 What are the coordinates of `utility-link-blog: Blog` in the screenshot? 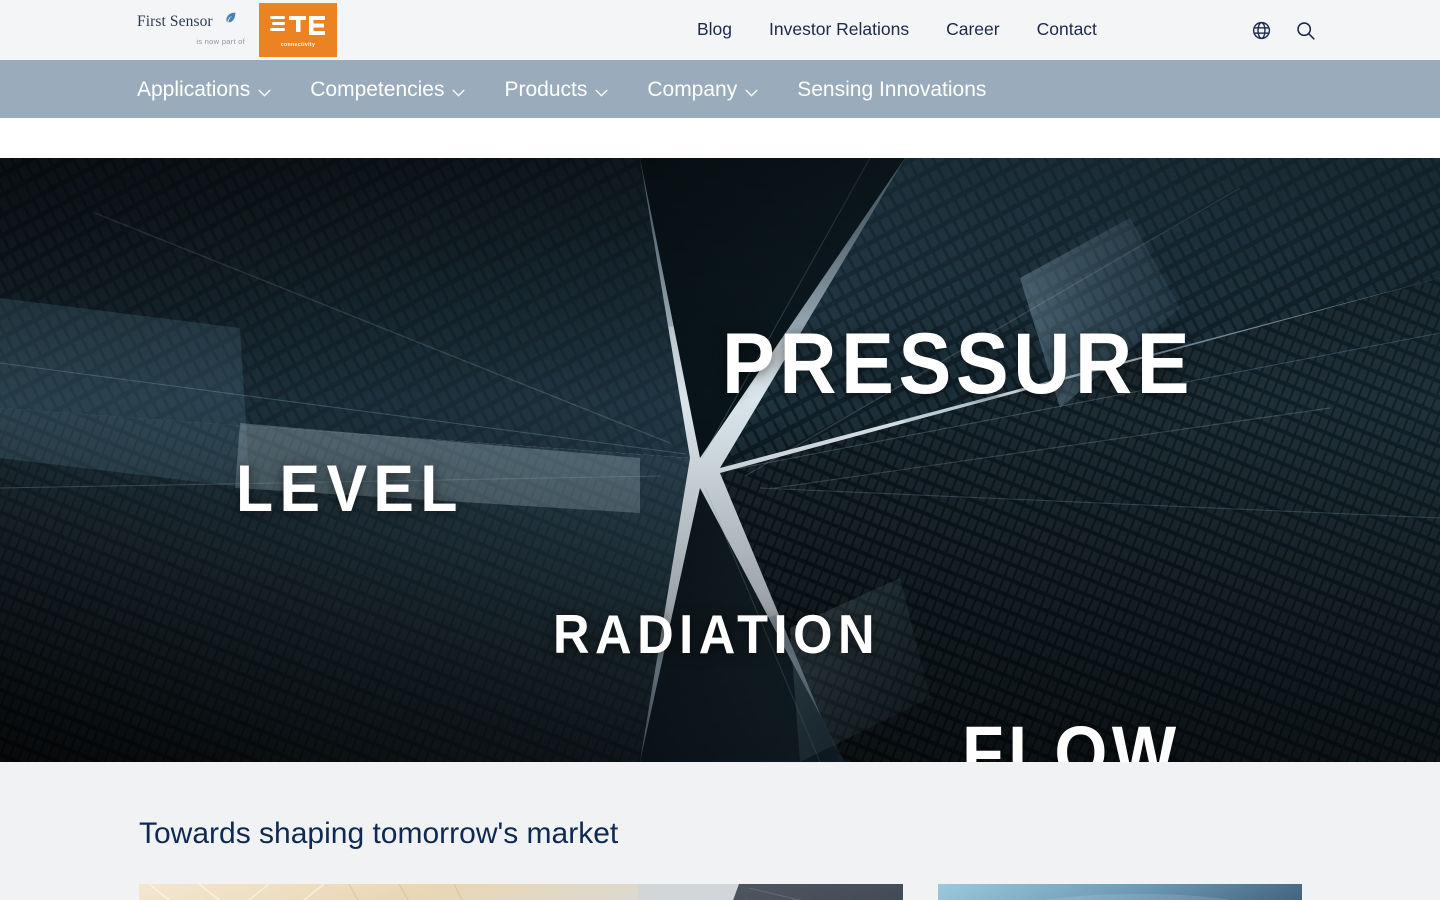 It's located at (714, 30).